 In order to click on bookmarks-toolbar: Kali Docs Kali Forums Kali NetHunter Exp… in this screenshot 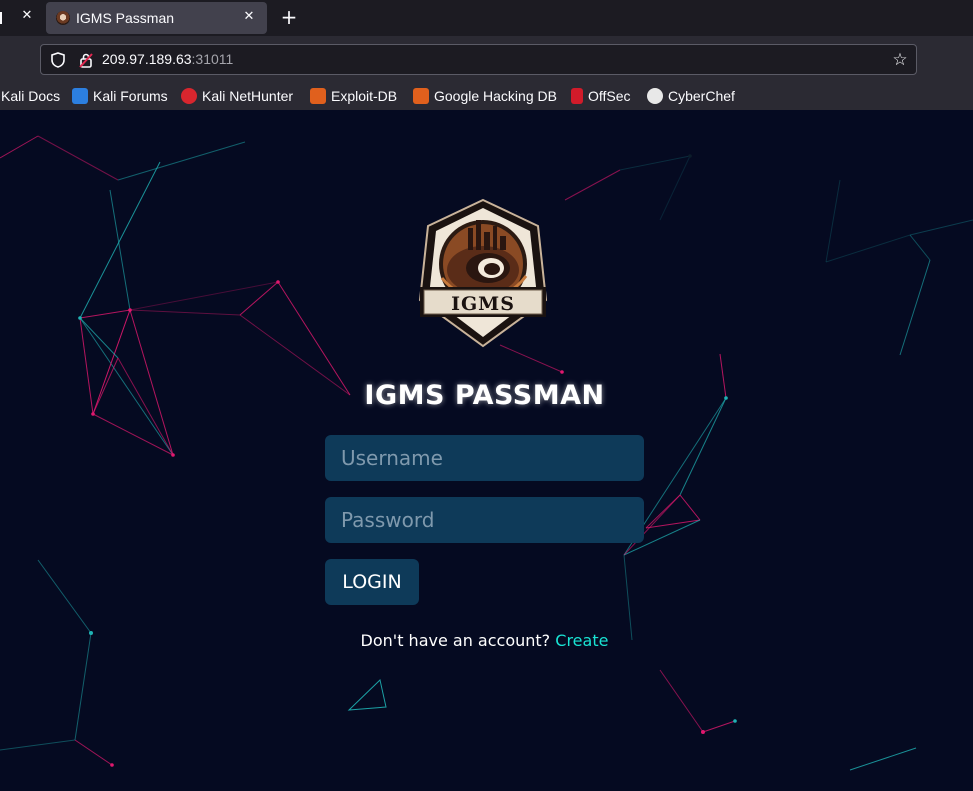, I will do `click(486, 96)`.